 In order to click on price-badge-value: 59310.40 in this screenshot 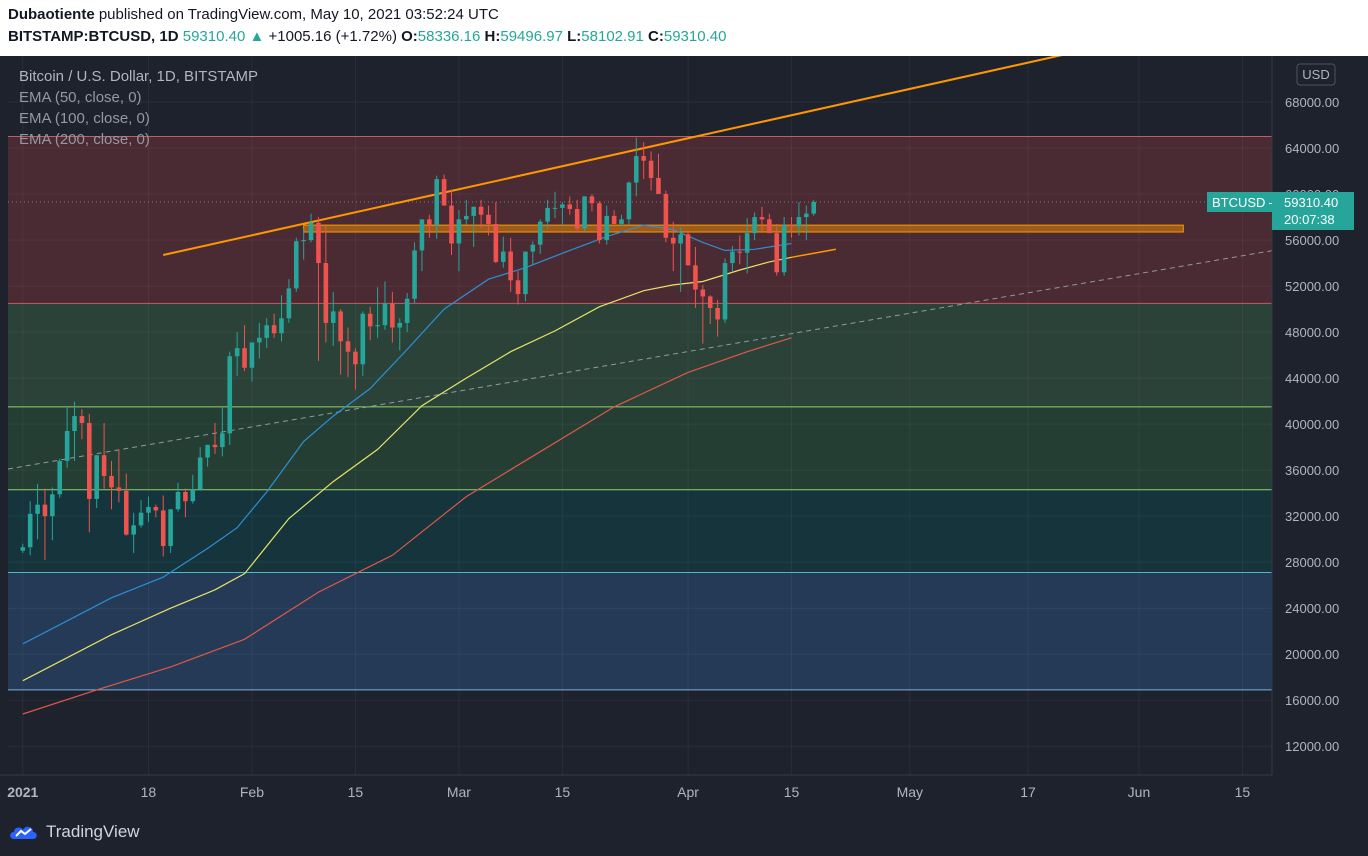, I will do `click(1311, 202)`.